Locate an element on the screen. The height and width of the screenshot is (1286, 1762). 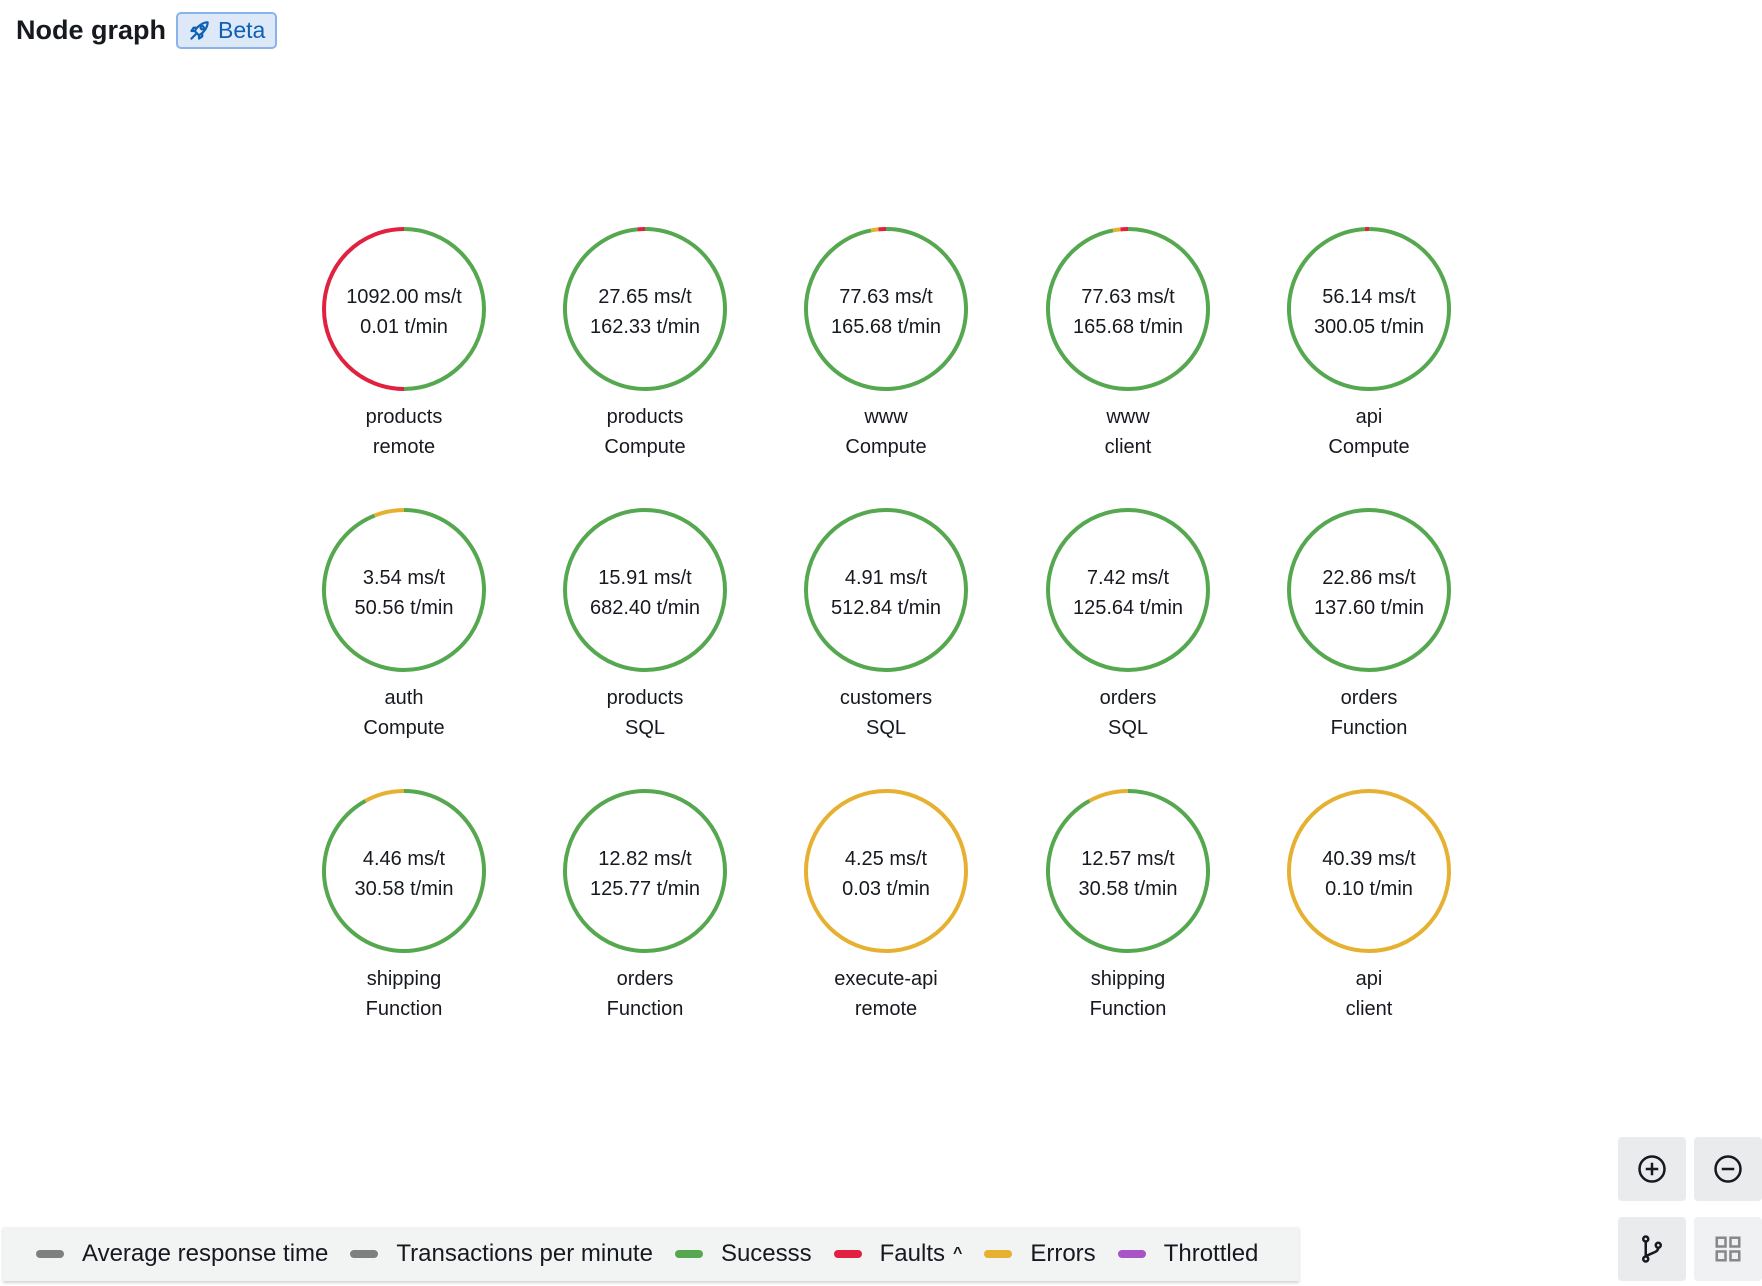
transactions-per-minute: 162.33 t/min is located at coordinates (645, 327).